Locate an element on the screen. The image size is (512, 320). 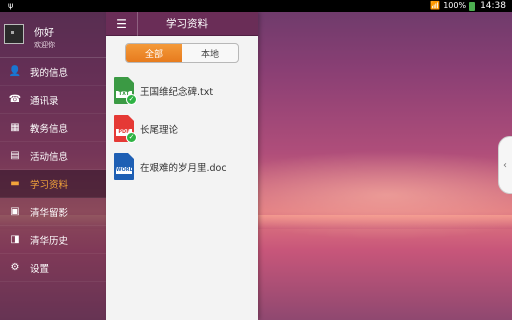
menu-item-label: 活动信息 is located at coordinates (49, 157).